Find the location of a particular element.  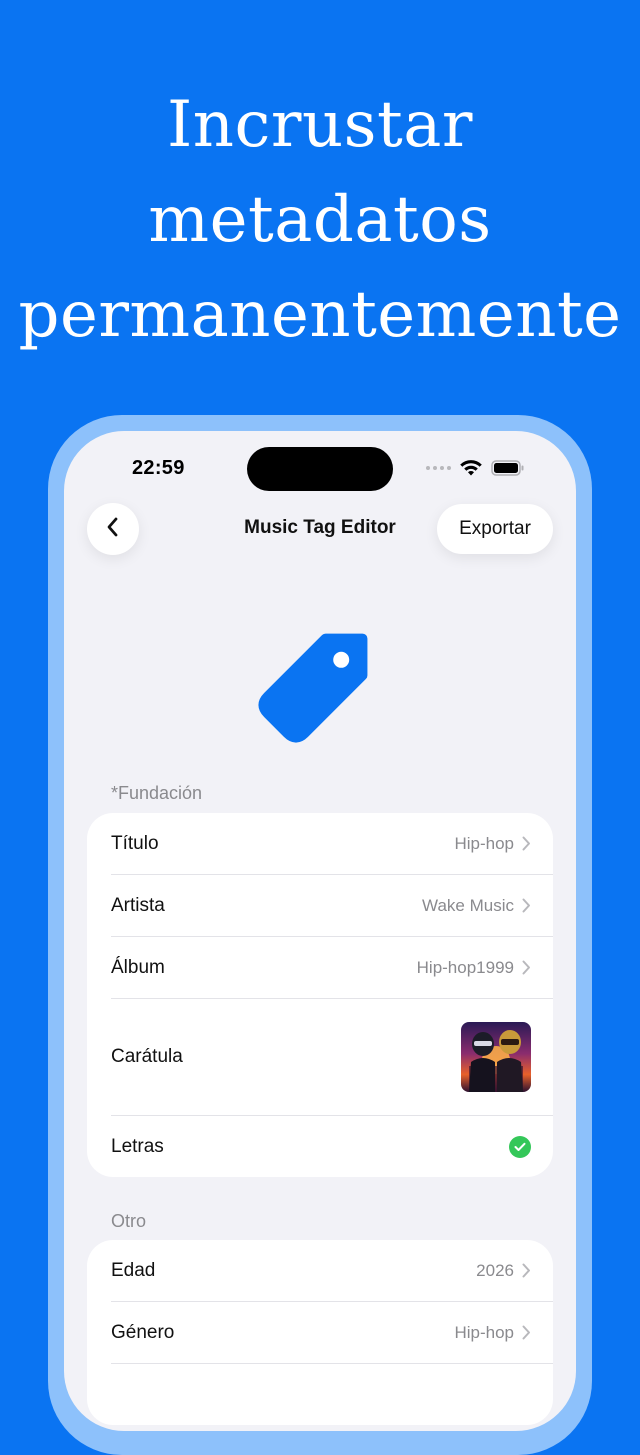

row-label: Álbum is located at coordinates (138, 967).